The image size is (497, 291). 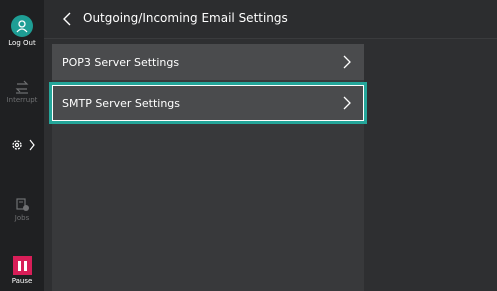 I want to click on pause-icon, so click(x=22, y=265).